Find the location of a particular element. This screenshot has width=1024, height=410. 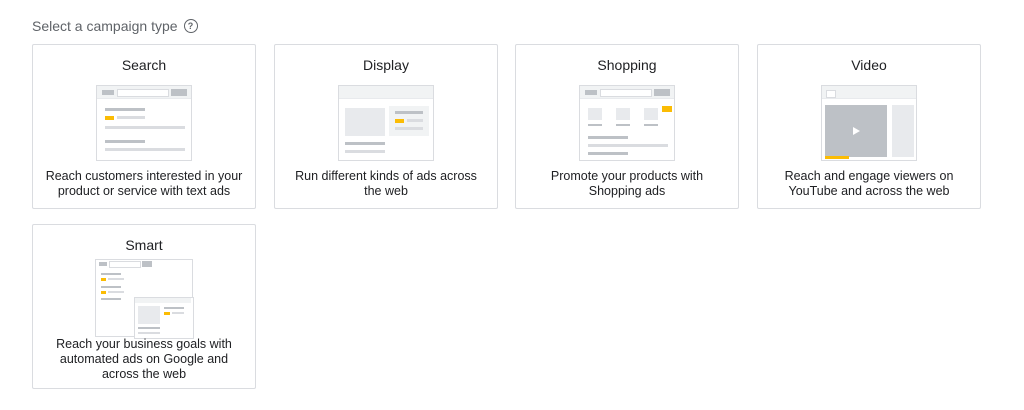

display-ad-illustration is located at coordinates (386, 123).